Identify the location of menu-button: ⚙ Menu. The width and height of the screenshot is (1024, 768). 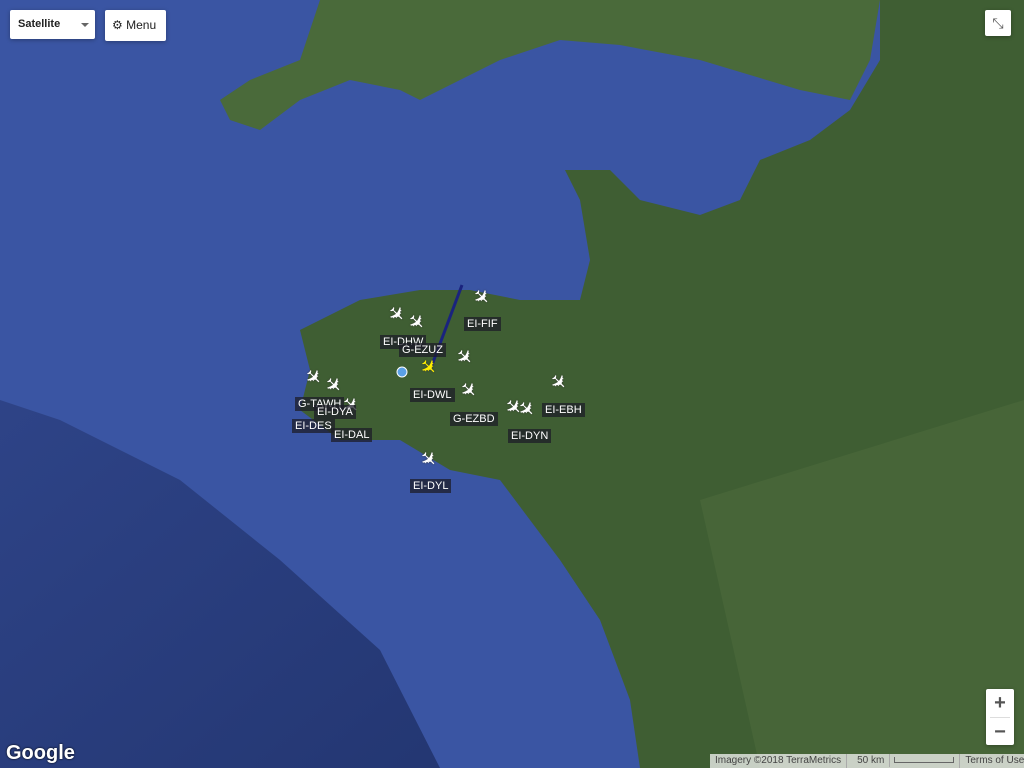
(135, 25).